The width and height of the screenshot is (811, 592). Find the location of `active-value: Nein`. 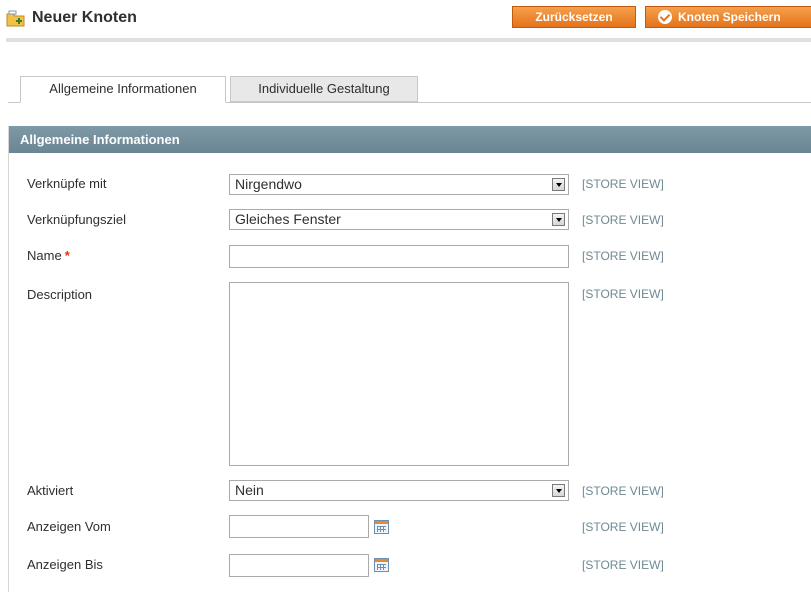

active-value: Nein is located at coordinates (249, 490).